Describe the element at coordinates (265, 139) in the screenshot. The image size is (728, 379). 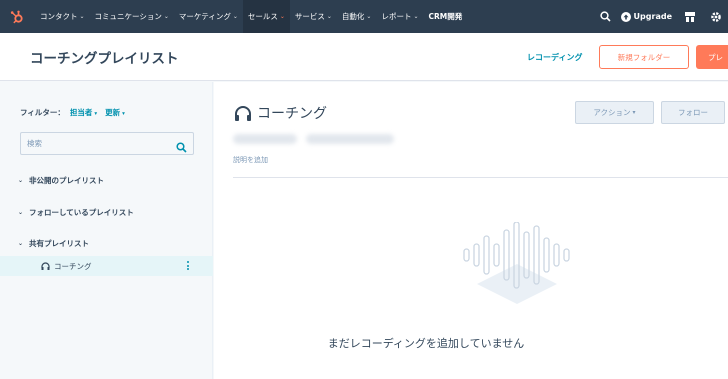
I see `blurred-owner-info` at that location.